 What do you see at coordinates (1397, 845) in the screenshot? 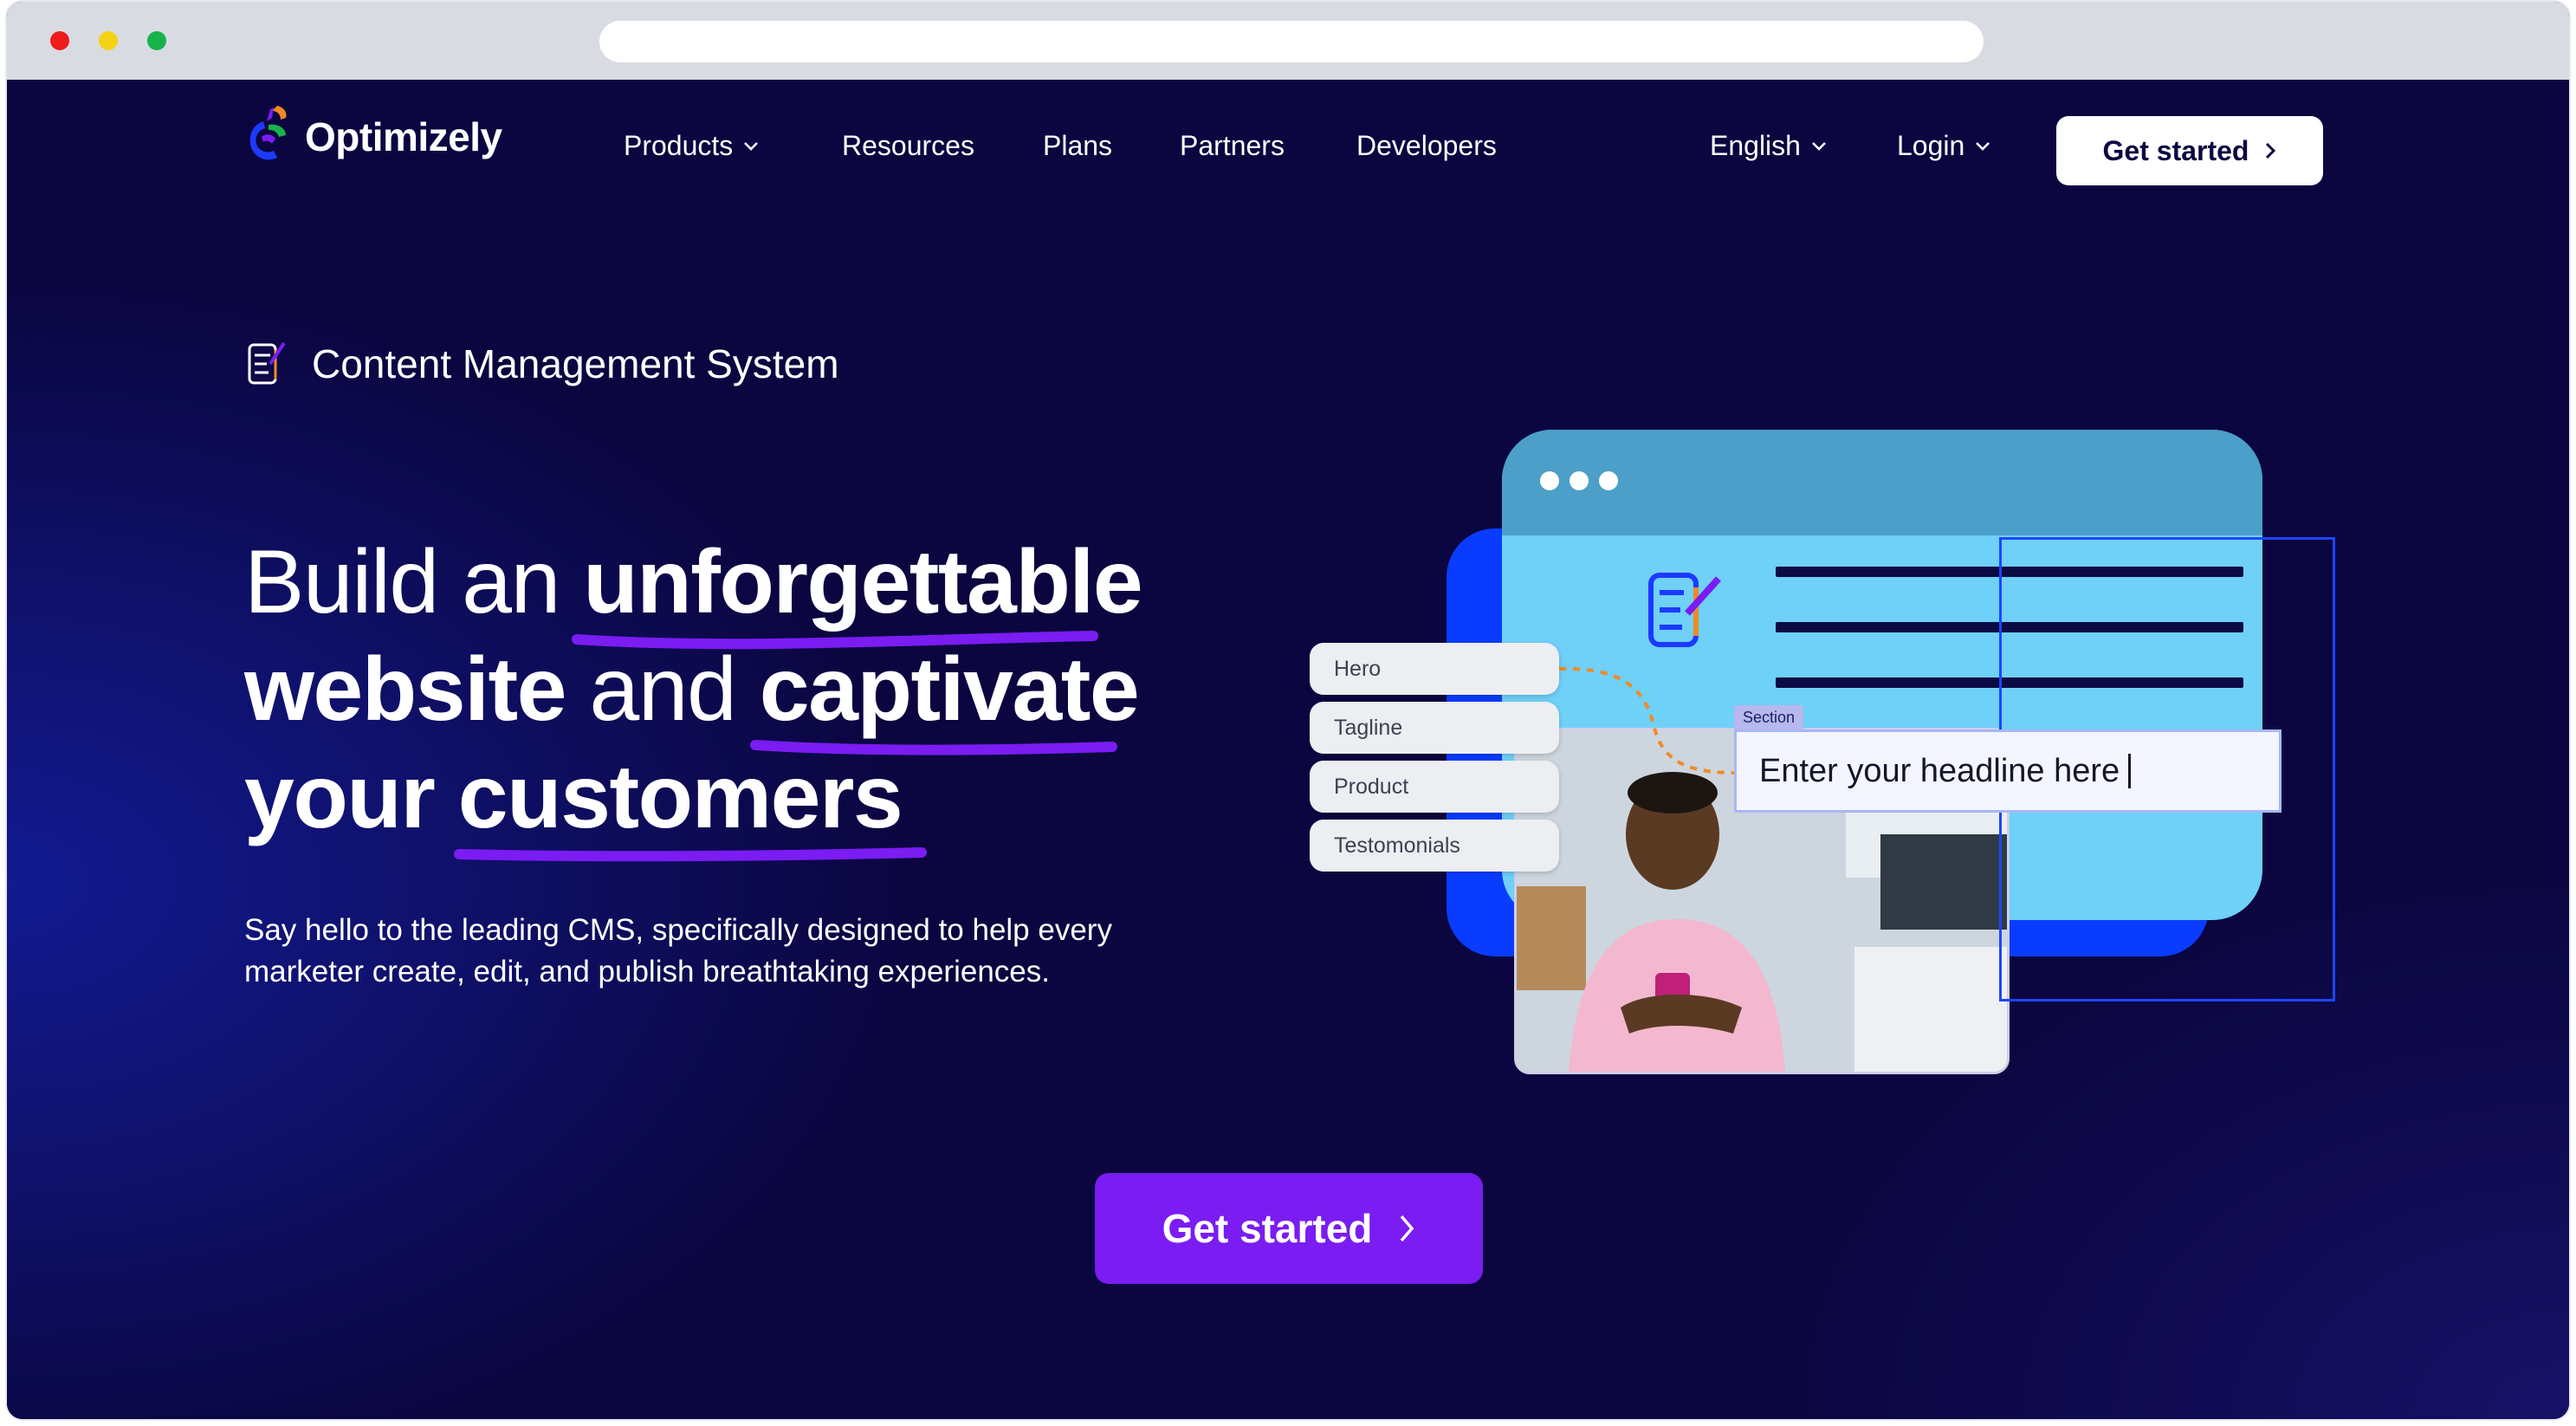
I see `section-tag-label: Testomonials` at bounding box center [1397, 845].